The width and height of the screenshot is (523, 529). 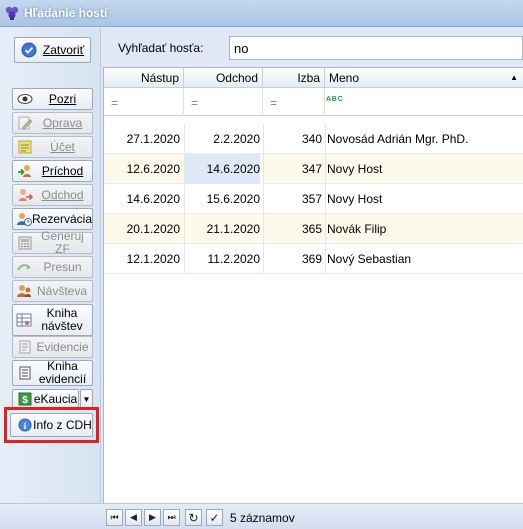 I want to click on visit-button-label: Návšteva, so click(x=62, y=290).